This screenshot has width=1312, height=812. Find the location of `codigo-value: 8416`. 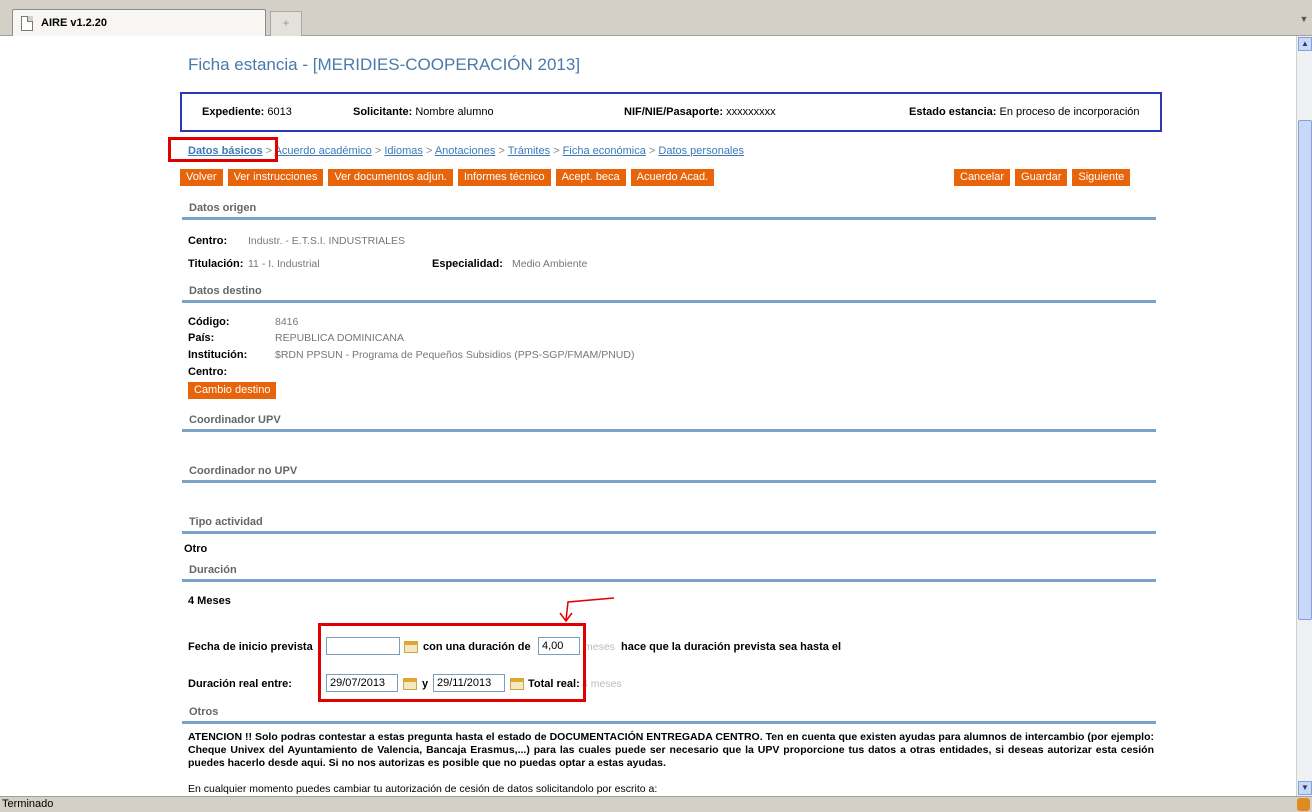

codigo-value: 8416 is located at coordinates (287, 322).